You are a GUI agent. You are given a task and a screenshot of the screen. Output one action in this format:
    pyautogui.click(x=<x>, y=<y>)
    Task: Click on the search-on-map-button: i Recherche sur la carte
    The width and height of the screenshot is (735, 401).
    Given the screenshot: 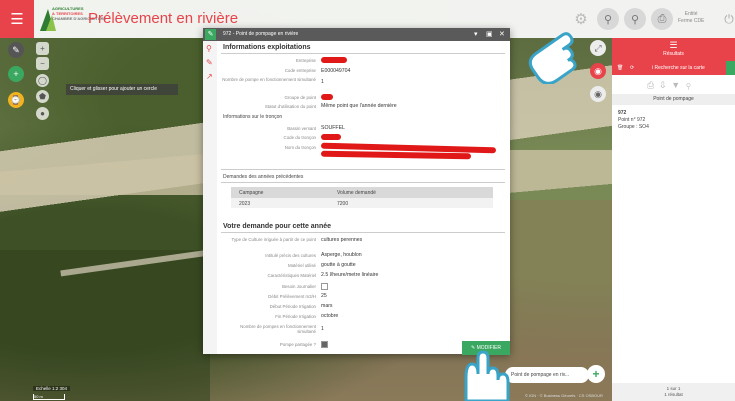 What is the action you would take?
    pyautogui.click(x=678, y=68)
    